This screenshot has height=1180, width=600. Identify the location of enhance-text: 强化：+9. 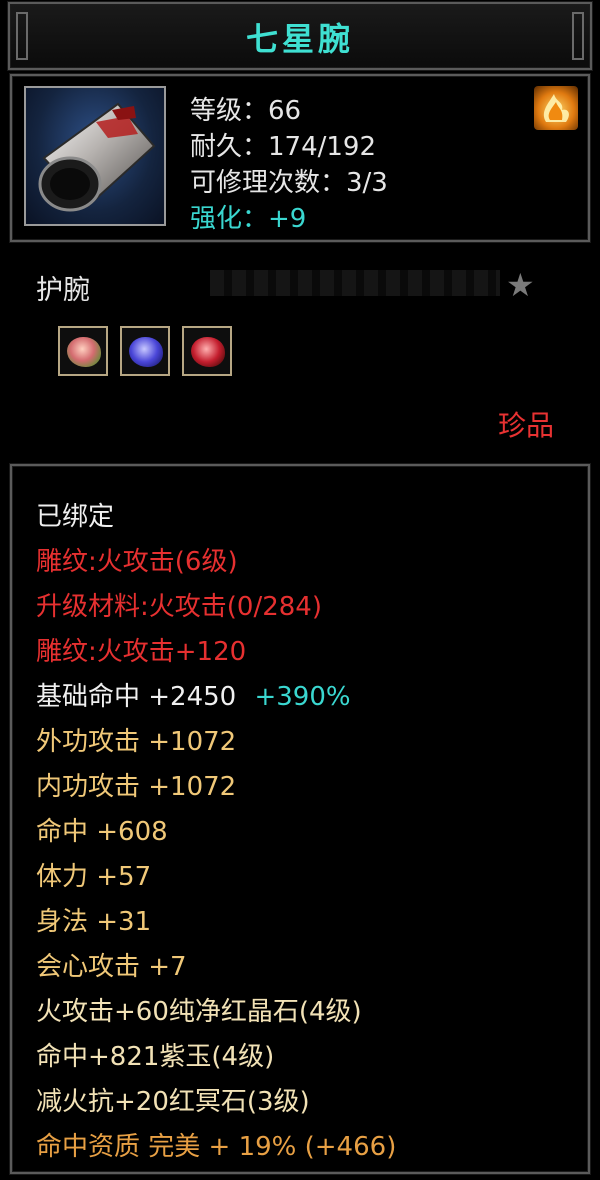
(248, 219).